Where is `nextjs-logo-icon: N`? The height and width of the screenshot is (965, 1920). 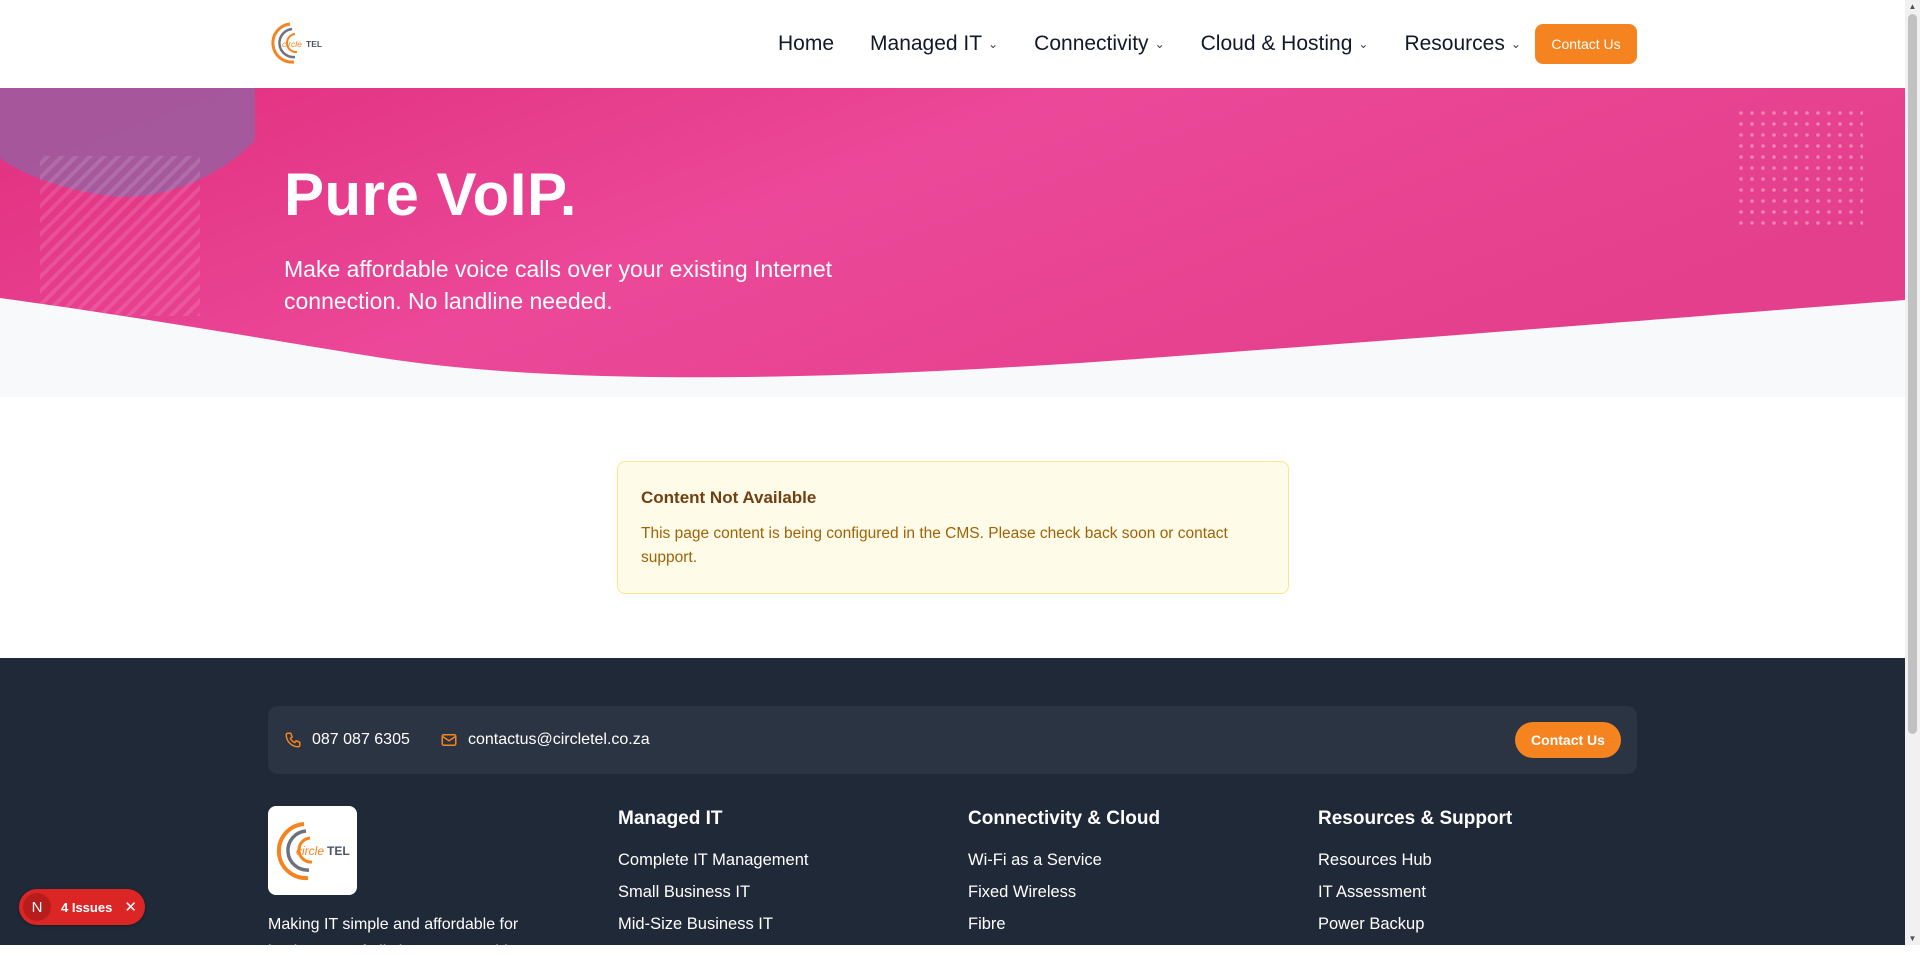
nextjs-logo-icon: N is located at coordinates (37, 907).